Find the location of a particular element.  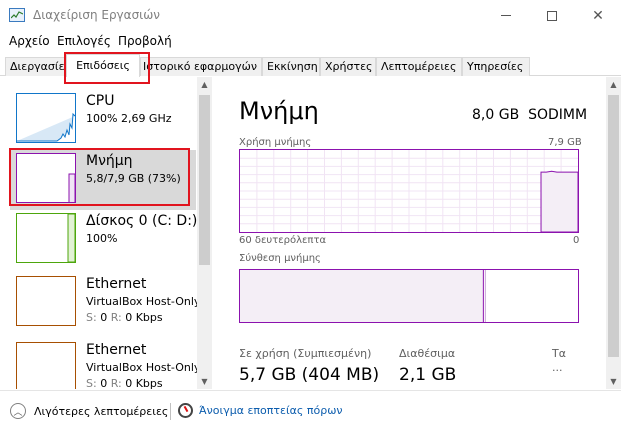

cpu-detail: 100% 2,69 GHz is located at coordinates (129, 118).